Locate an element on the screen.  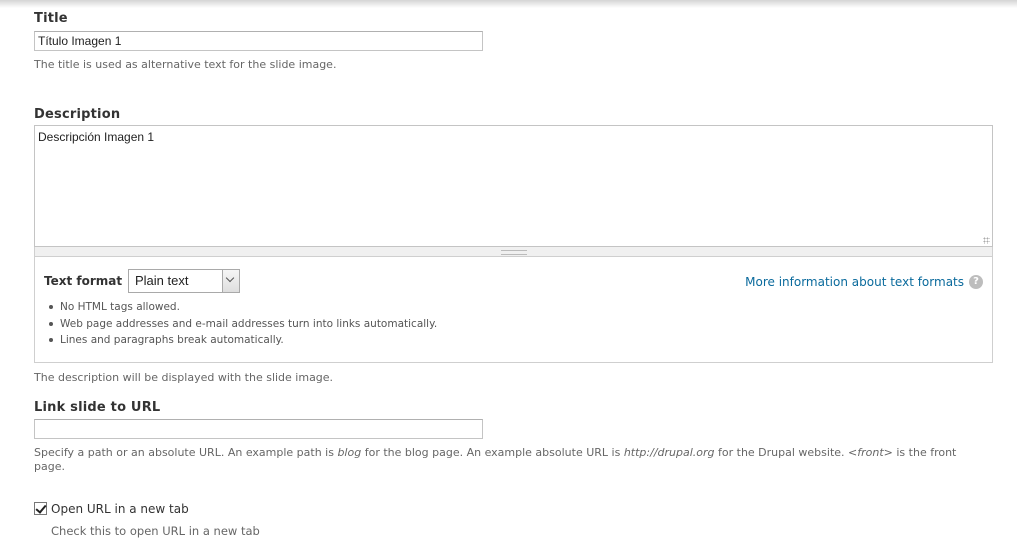
text-format-label: Text format is located at coordinates (83, 281).